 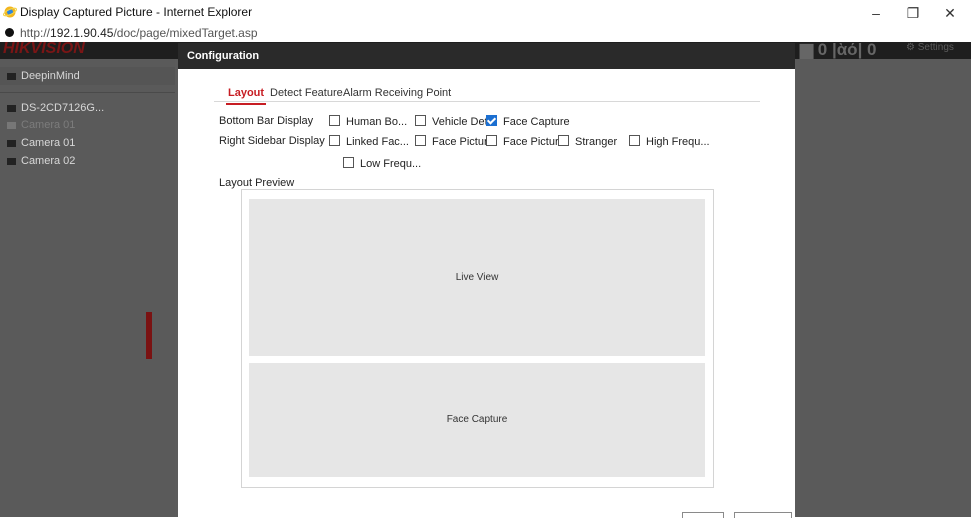 I want to click on sidebar-item-camera-02: Camera 02, so click(x=41, y=161).